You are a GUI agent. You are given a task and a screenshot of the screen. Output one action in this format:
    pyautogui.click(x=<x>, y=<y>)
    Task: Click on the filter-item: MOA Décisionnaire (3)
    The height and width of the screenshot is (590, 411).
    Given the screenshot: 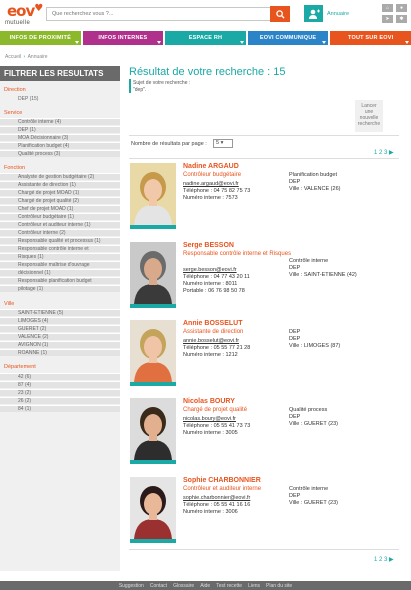 What is the action you would take?
    pyautogui.click(x=60, y=137)
    